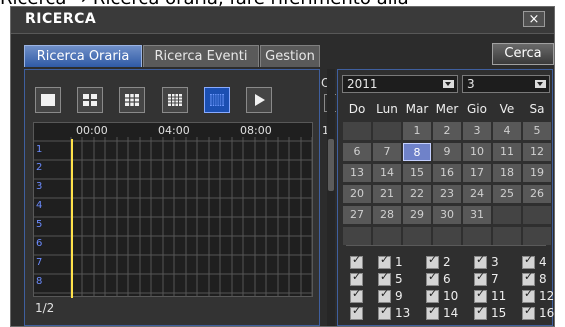 The height and width of the screenshot is (327, 565). I want to click on channel-checkbox-label: 14, so click(451, 313).